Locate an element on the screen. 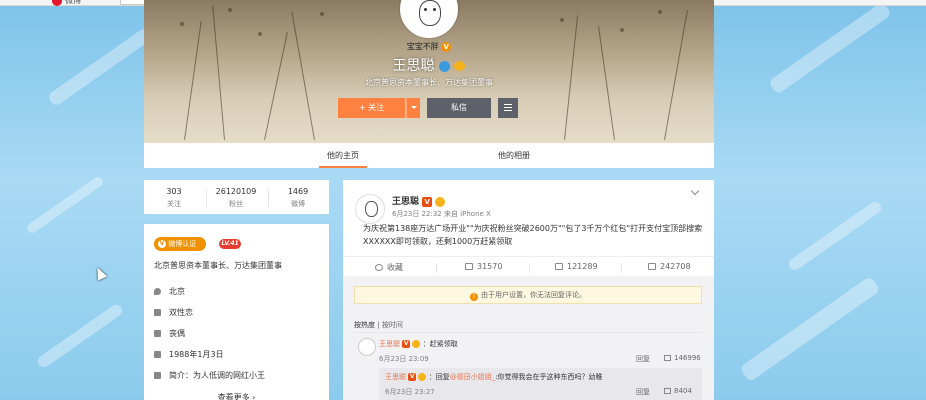 The width and height of the screenshot is (926, 400). avatar-caption: 宝宝不胖 V is located at coordinates (429, 46).